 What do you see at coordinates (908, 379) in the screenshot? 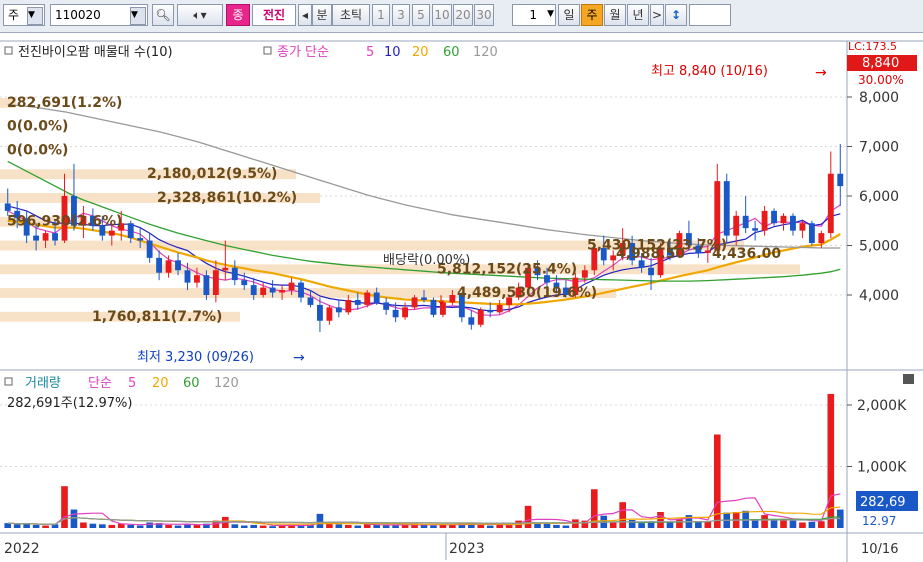
I see `close-icon` at bounding box center [908, 379].